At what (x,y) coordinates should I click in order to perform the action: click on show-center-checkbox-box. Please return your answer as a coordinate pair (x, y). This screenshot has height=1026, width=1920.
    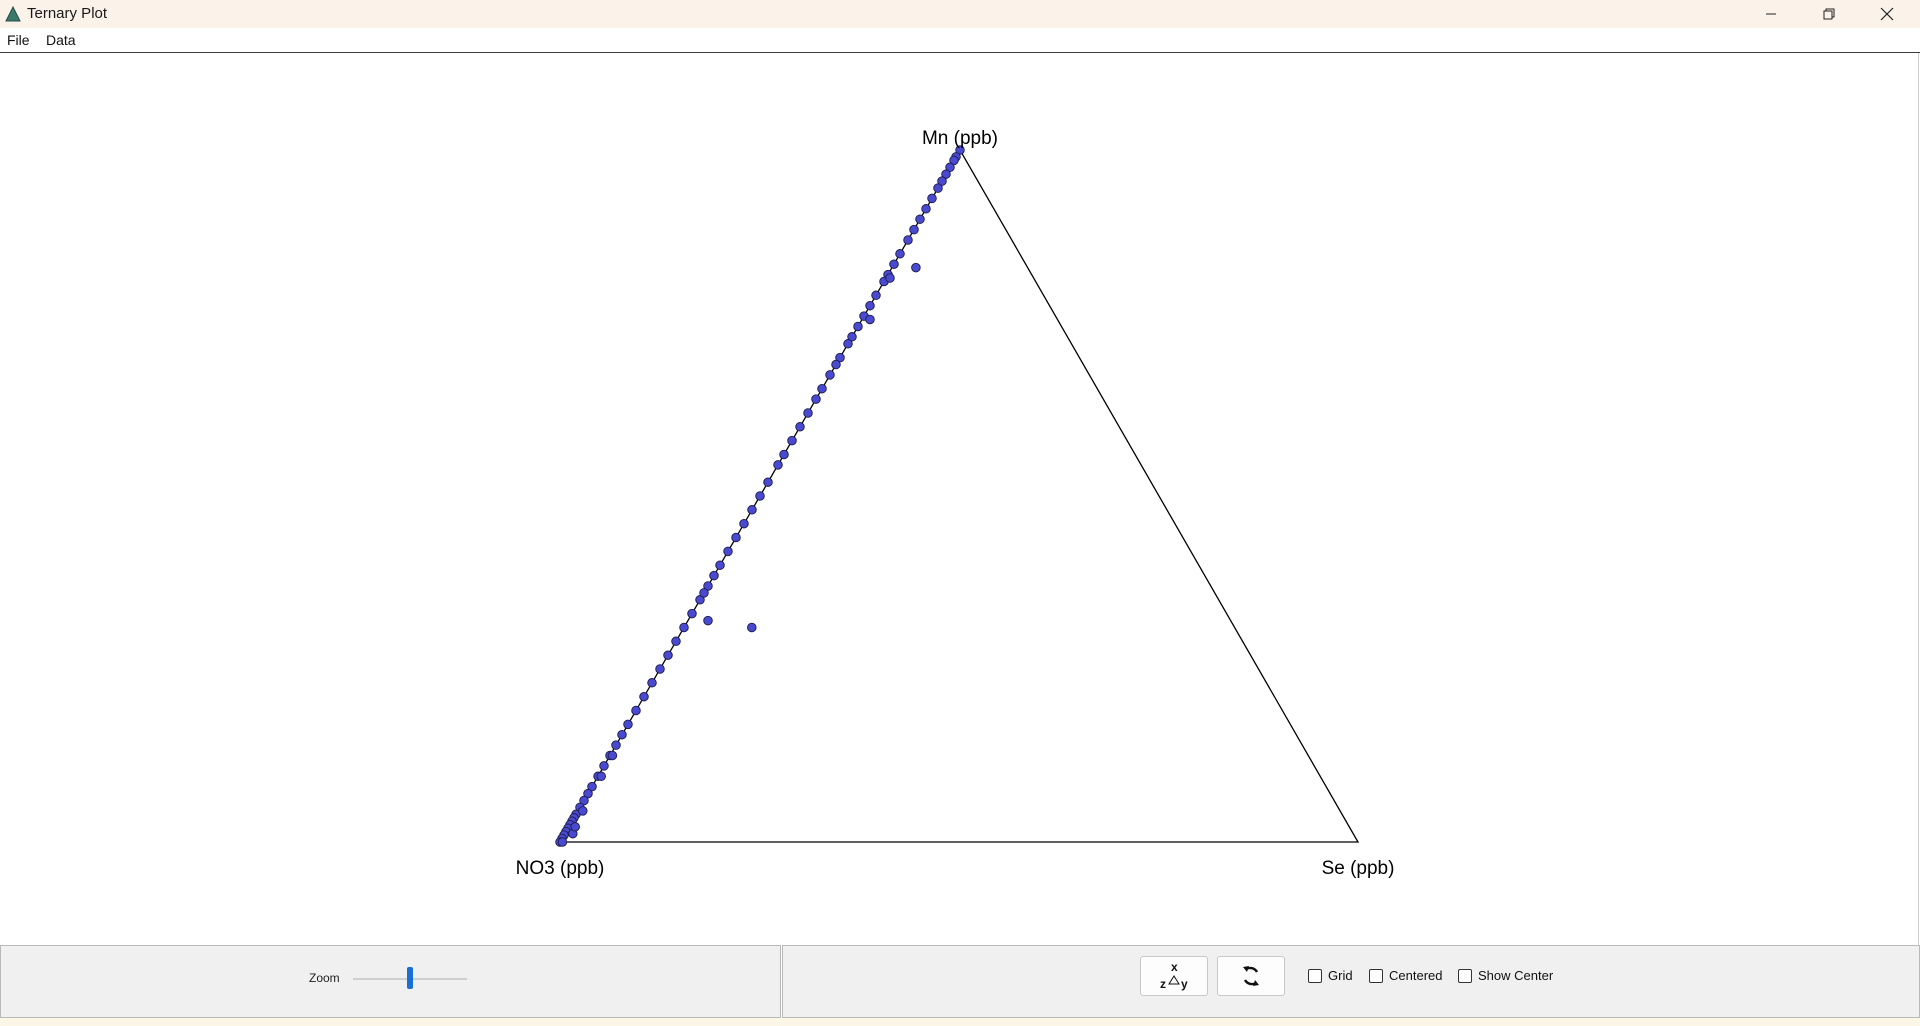
    Looking at the image, I should click on (1465, 975).